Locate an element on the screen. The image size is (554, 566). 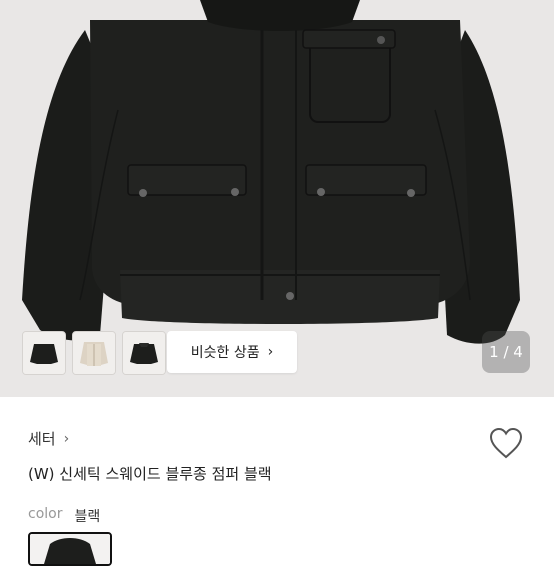
color-swatch-black is located at coordinates (70, 549).